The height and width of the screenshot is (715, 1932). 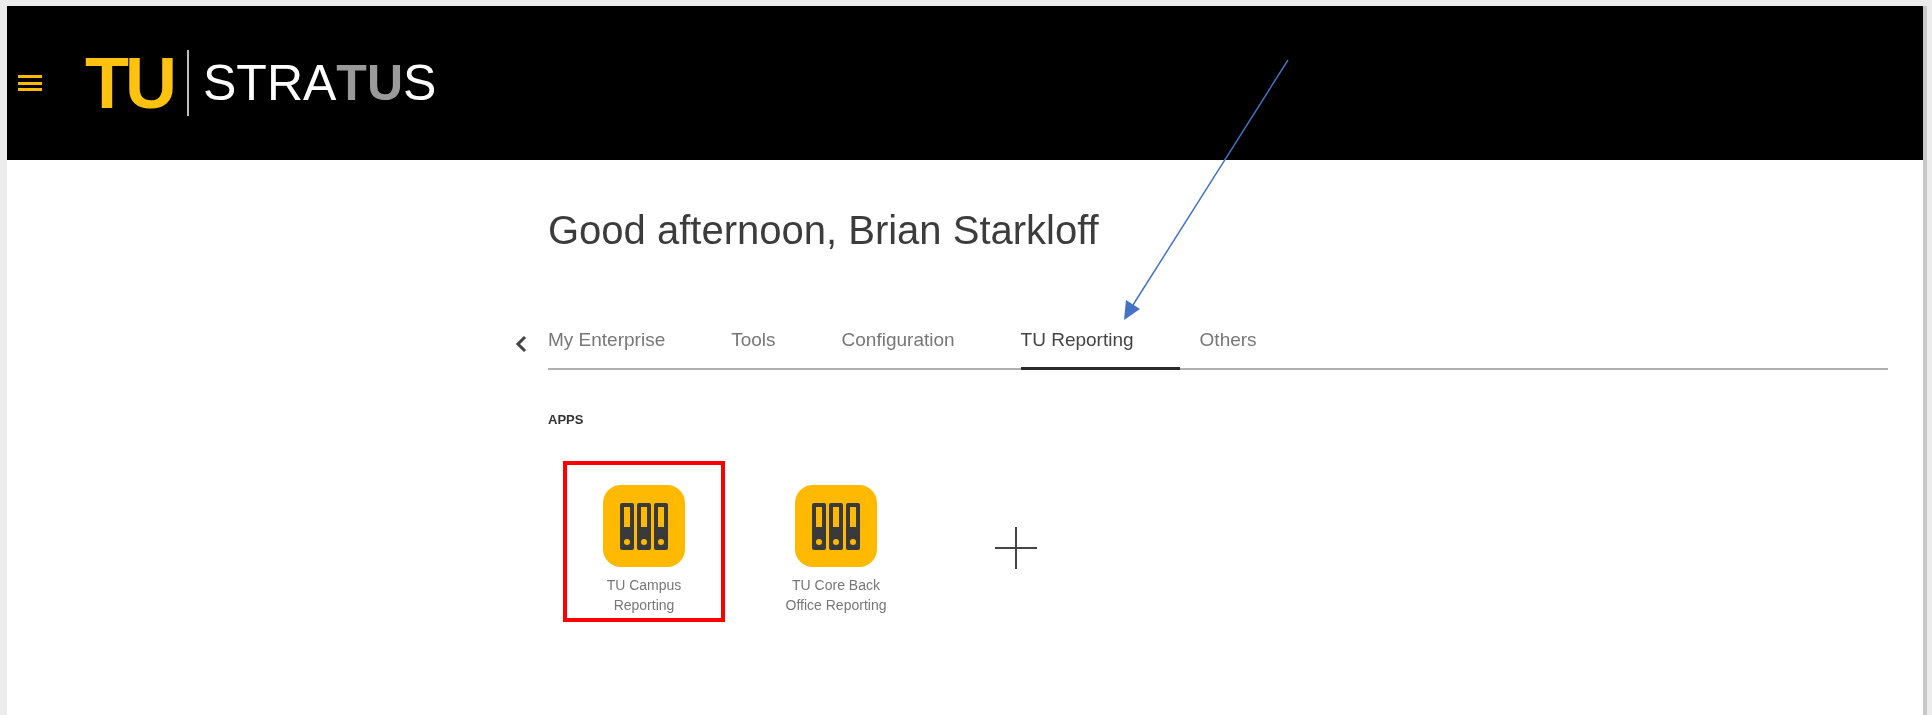 I want to click on tab: TU Reporting, so click(x=1100, y=347).